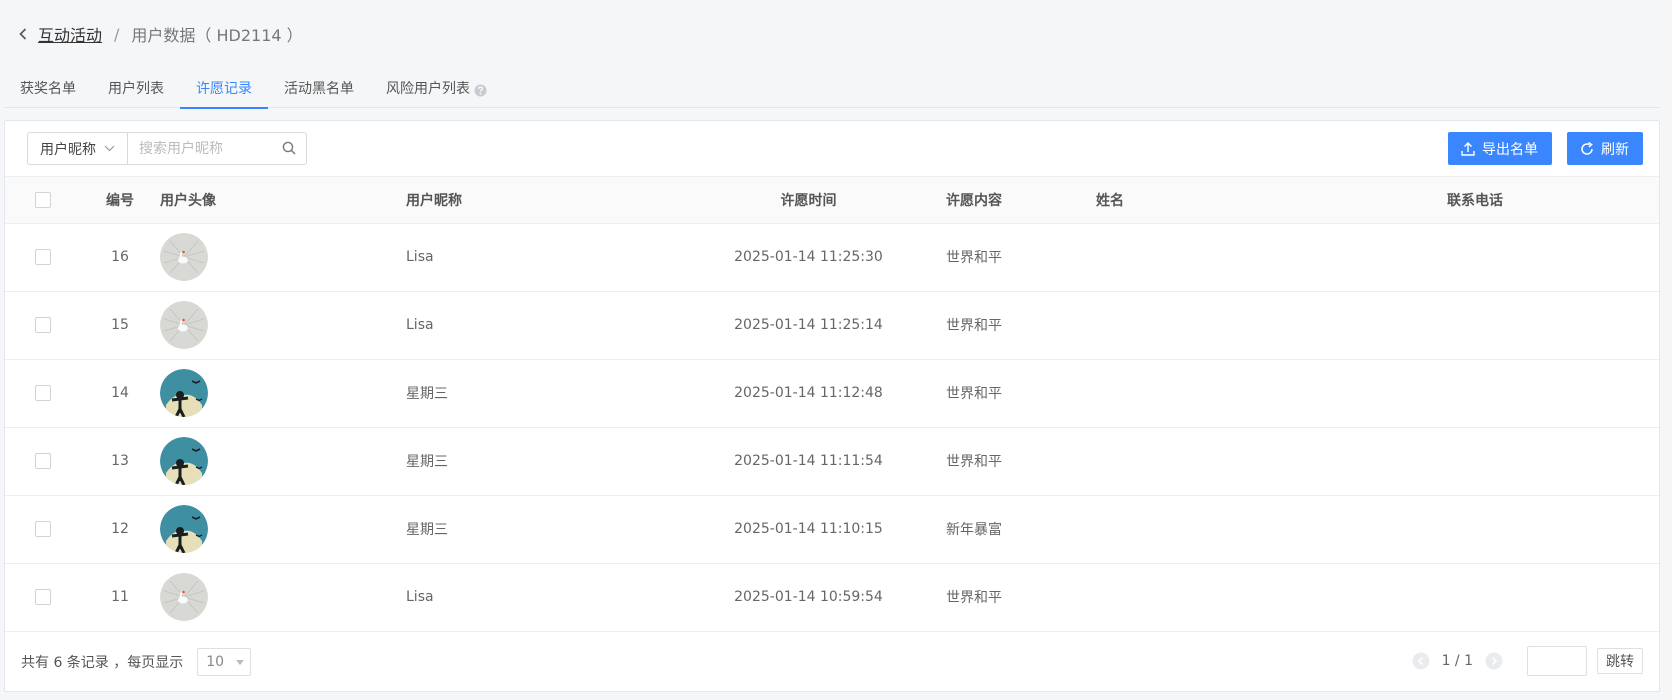 This screenshot has height=700, width=1672. I want to click on breadcrumb: 互动活动 / 用户数据（ HD2114 ）, so click(158, 34).